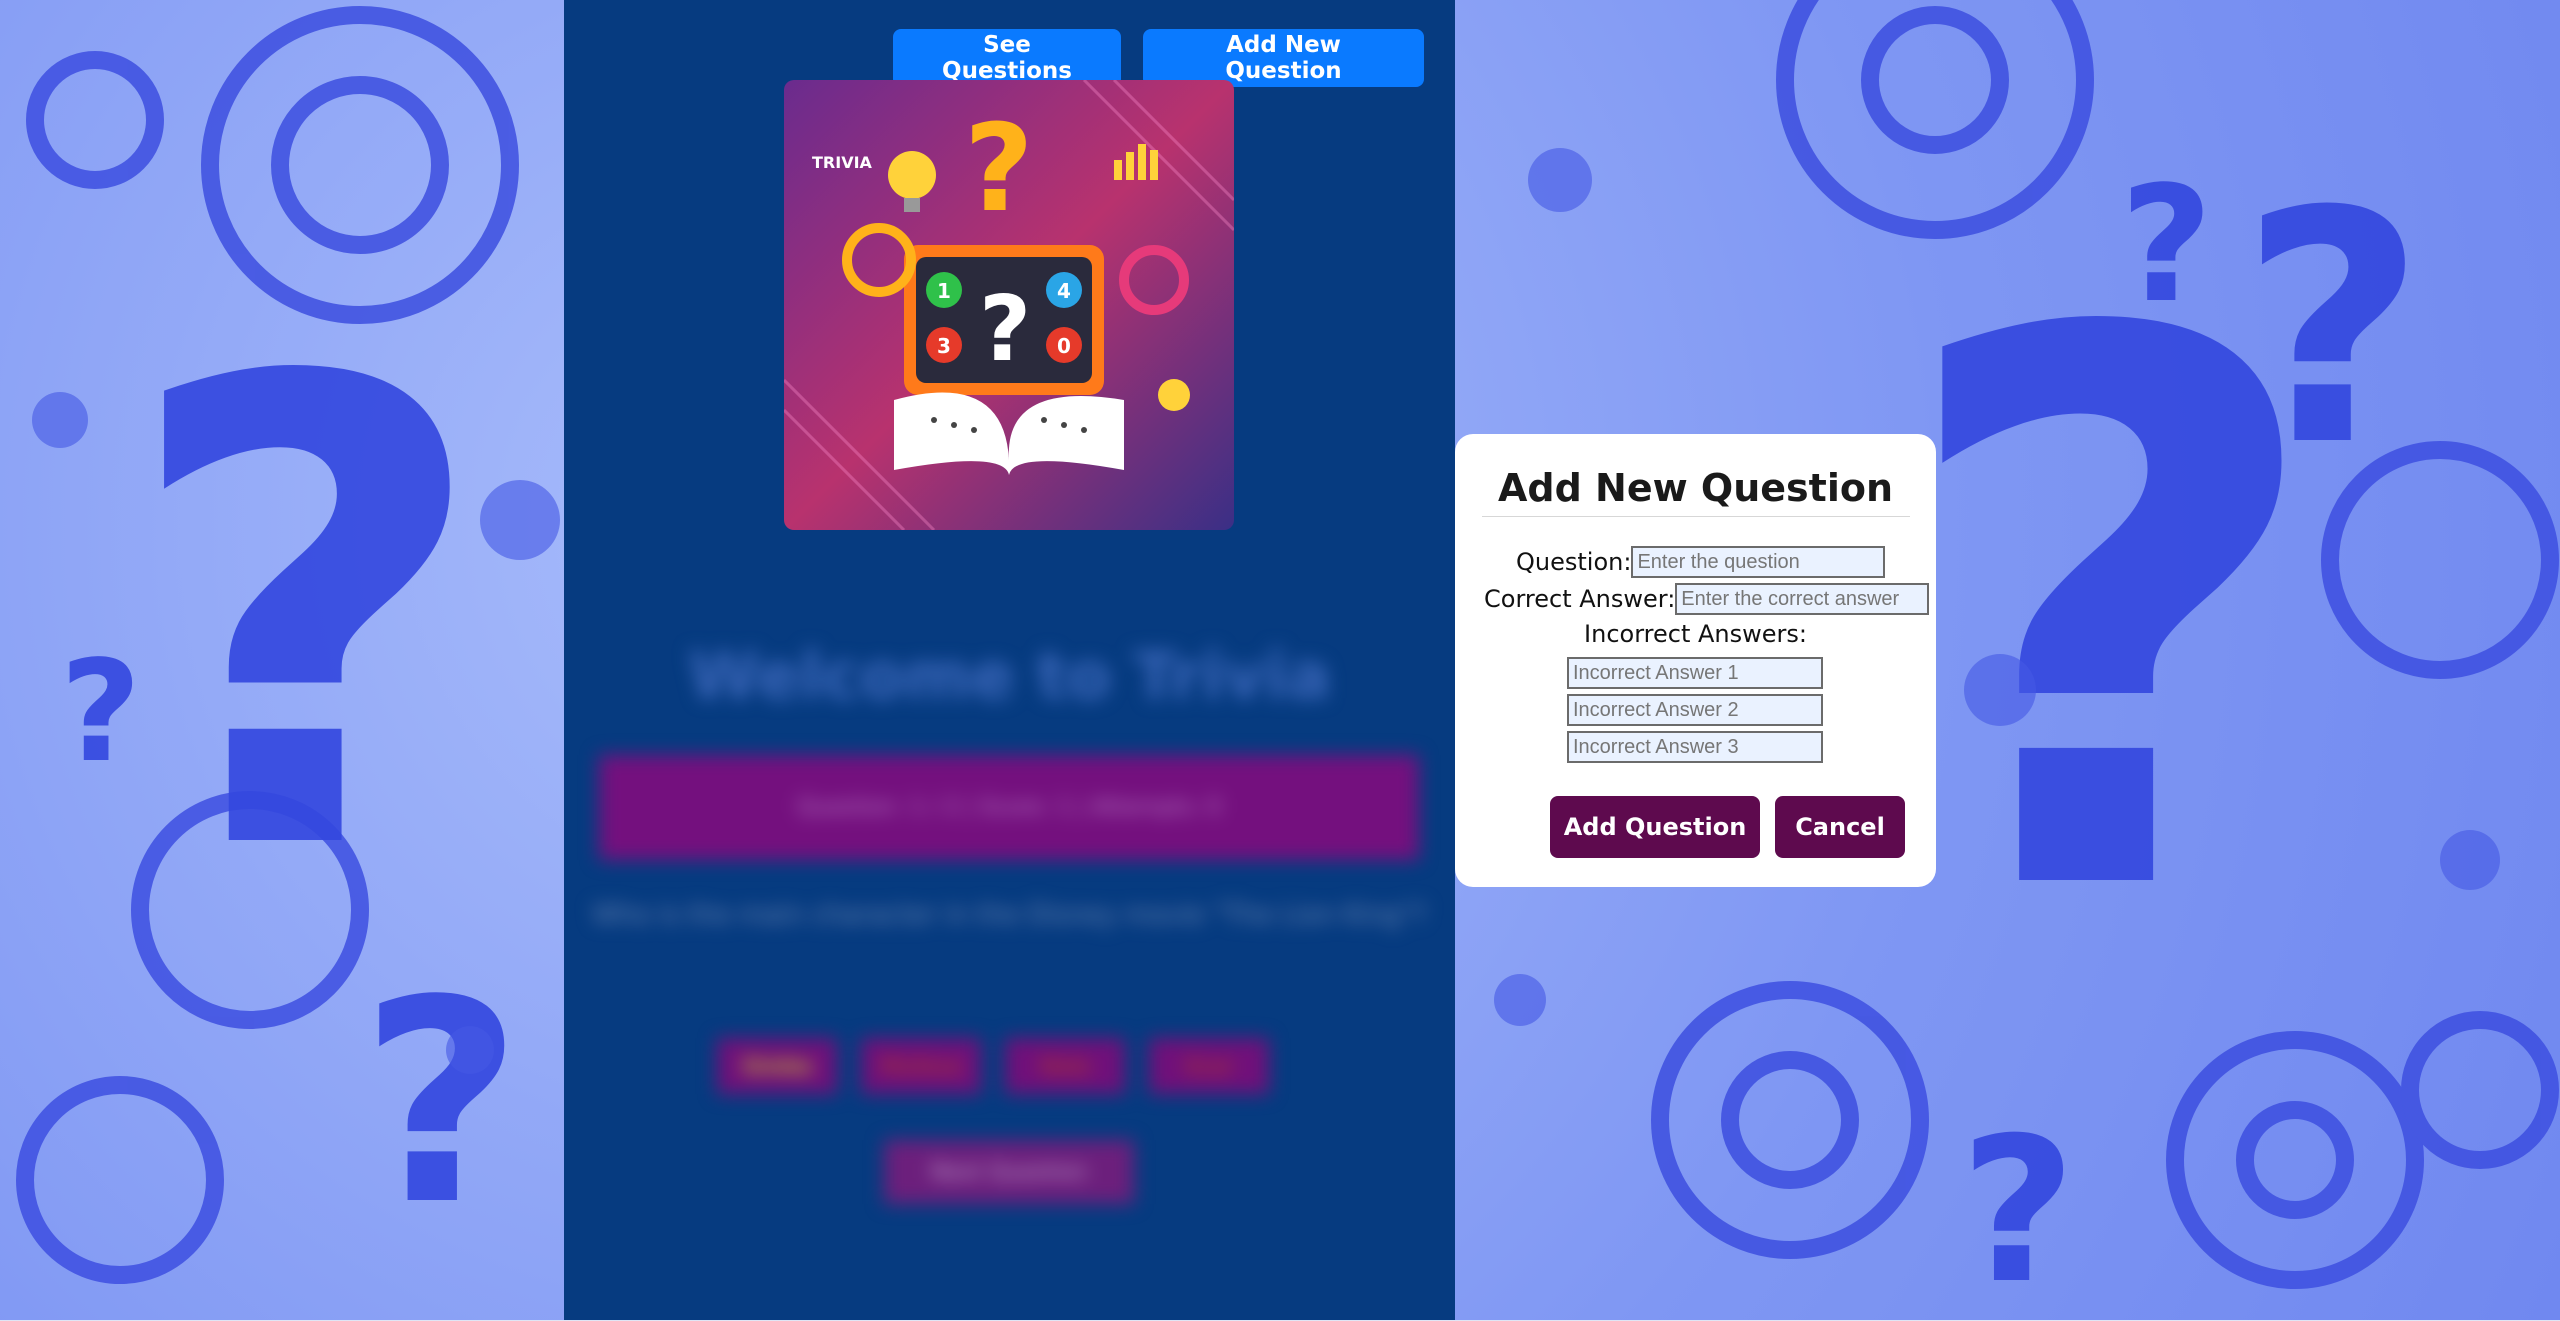 The width and height of the screenshot is (2560, 1321). Describe the element at coordinates (1580, 599) in the screenshot. I see `correct-answer-label: Correct Answer:` at that location.